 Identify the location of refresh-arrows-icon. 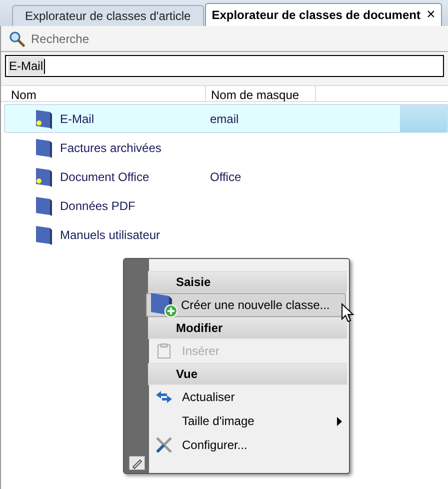
(164, 397).